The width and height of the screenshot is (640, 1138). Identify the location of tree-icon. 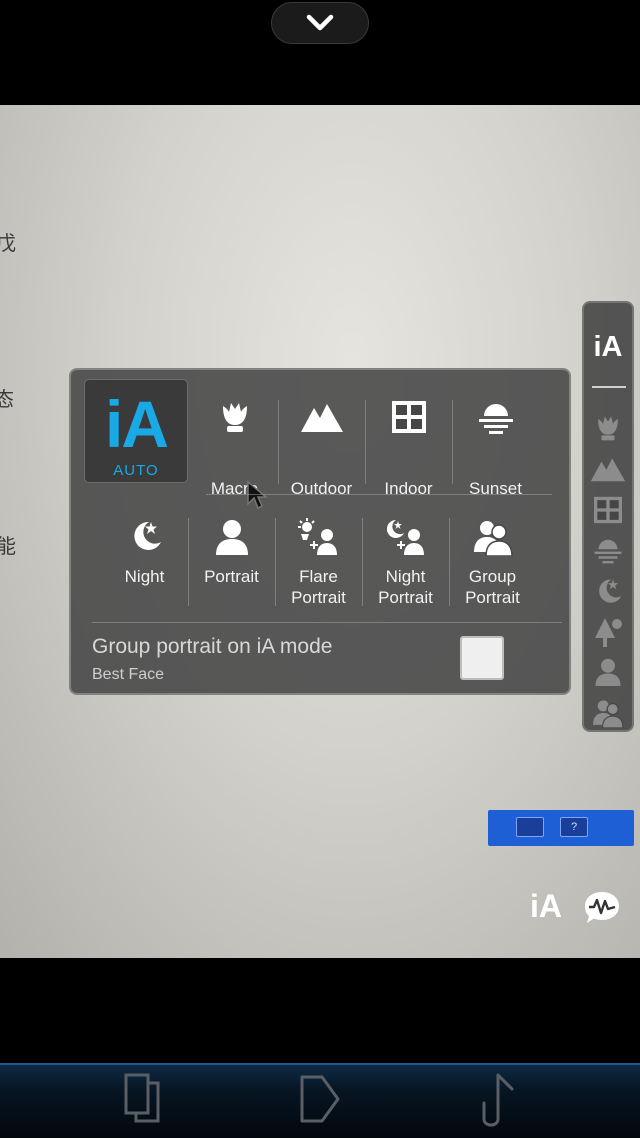
(608, 632).